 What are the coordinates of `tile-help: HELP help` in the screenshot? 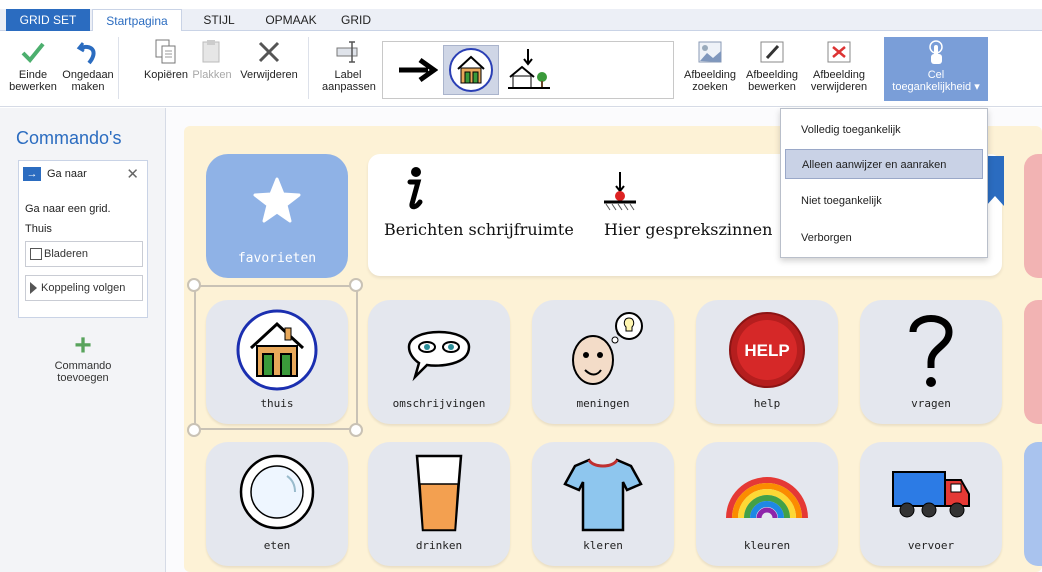 It's located at (767, 362).